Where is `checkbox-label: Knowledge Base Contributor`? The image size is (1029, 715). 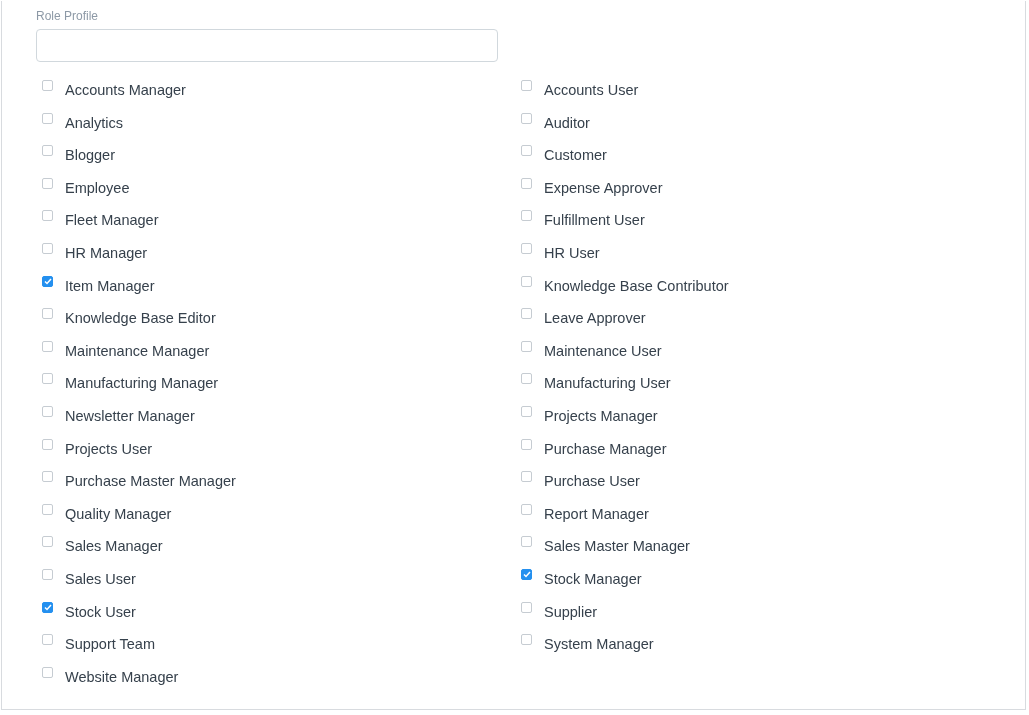 checkbox-label: Knowledge Base Contributor is located at coordinates (636, 285).